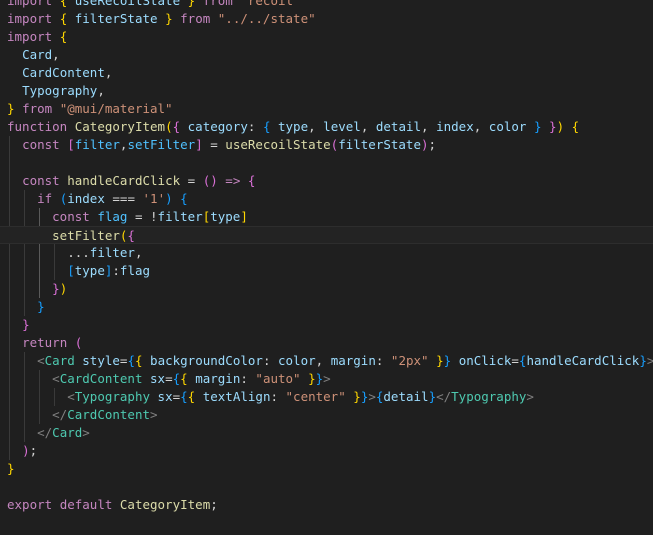  Describe the element at coordinates (409, 360) in the screenshot. I see `code-token: "2px"` at that location.